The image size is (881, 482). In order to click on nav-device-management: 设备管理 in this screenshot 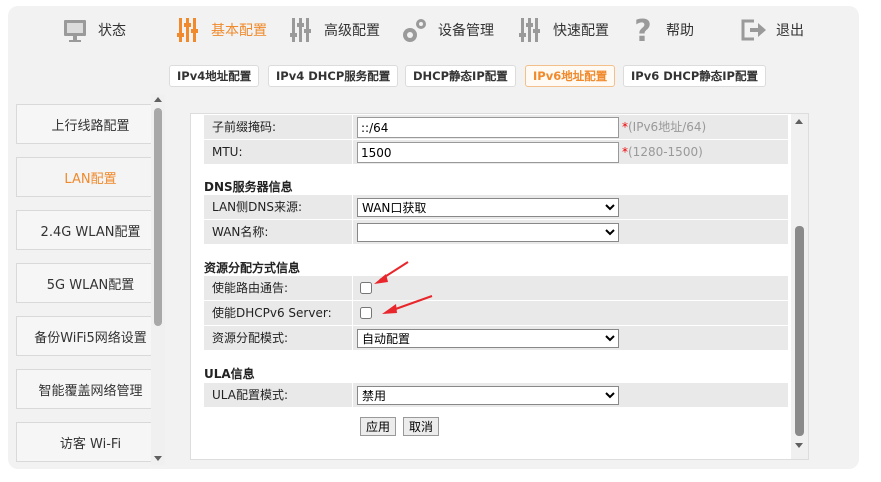, I will do `click(447, 30)`.